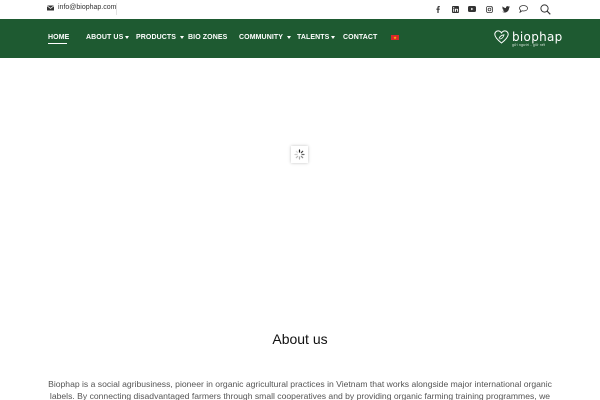 This screenshot has width=600, height=400. I want to click on nav-item-label: CONTACT, so click(360, 37).